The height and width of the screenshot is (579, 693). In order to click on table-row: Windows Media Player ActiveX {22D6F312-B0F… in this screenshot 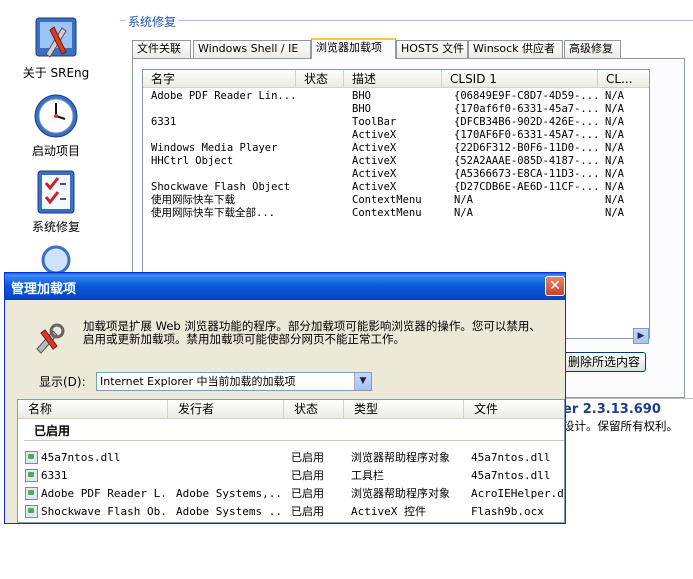, I will do `click(396, 148)`.